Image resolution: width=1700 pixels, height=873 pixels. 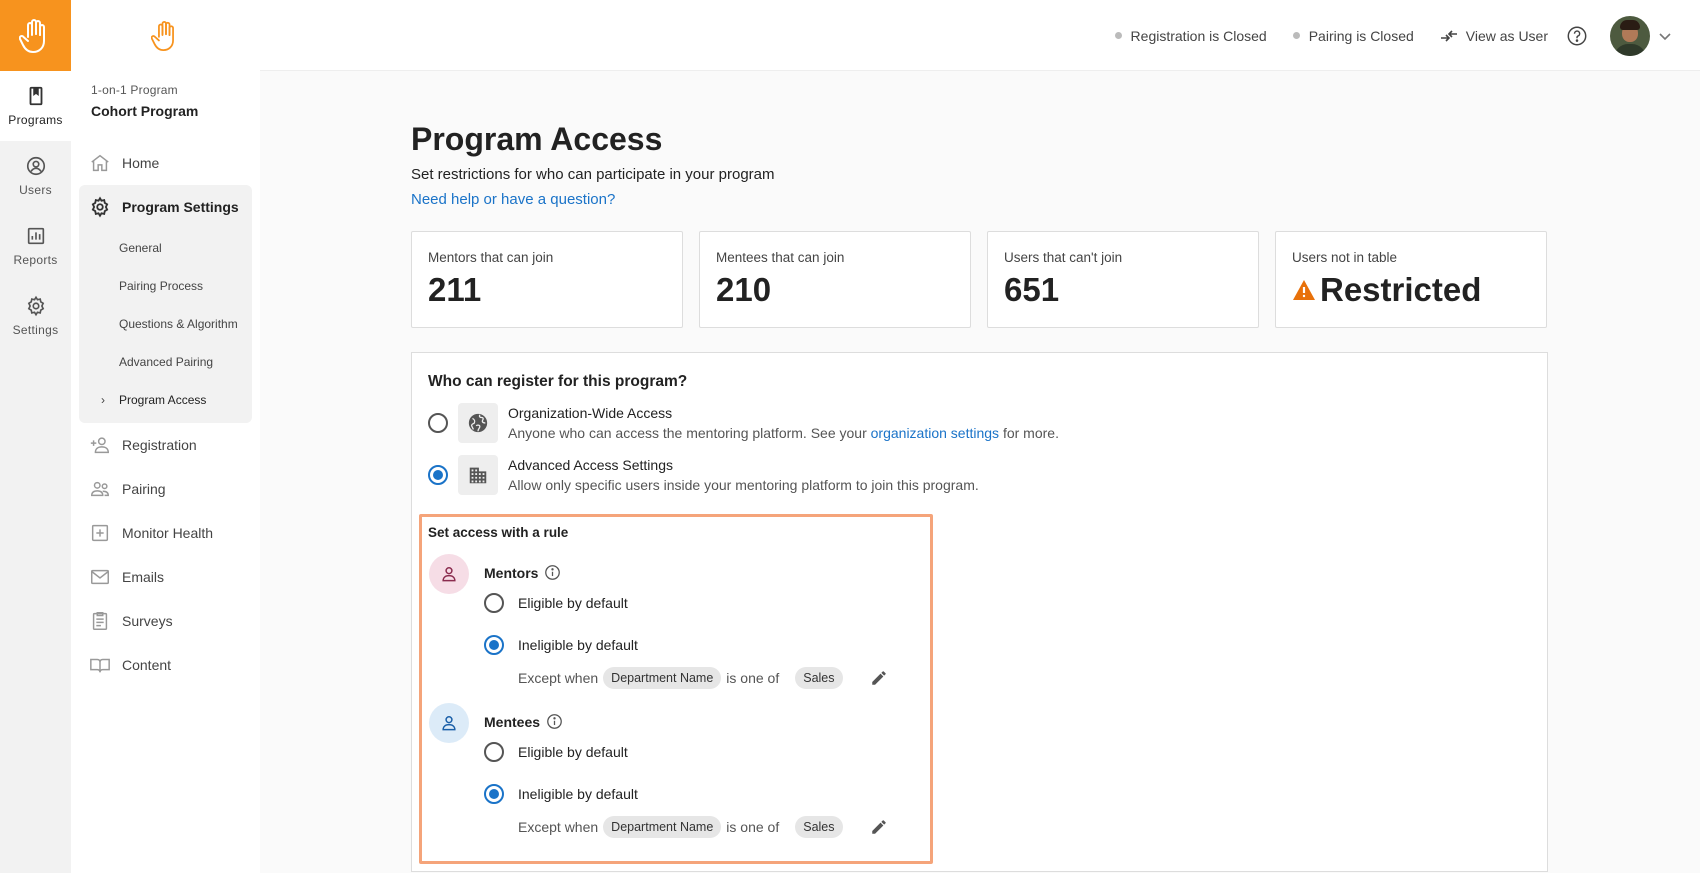 What do you see at coordinates (578, 794) in the screenshot?
I see `mentees-ineligible-label: Ineligible by default` at bounding box center [578, 794].